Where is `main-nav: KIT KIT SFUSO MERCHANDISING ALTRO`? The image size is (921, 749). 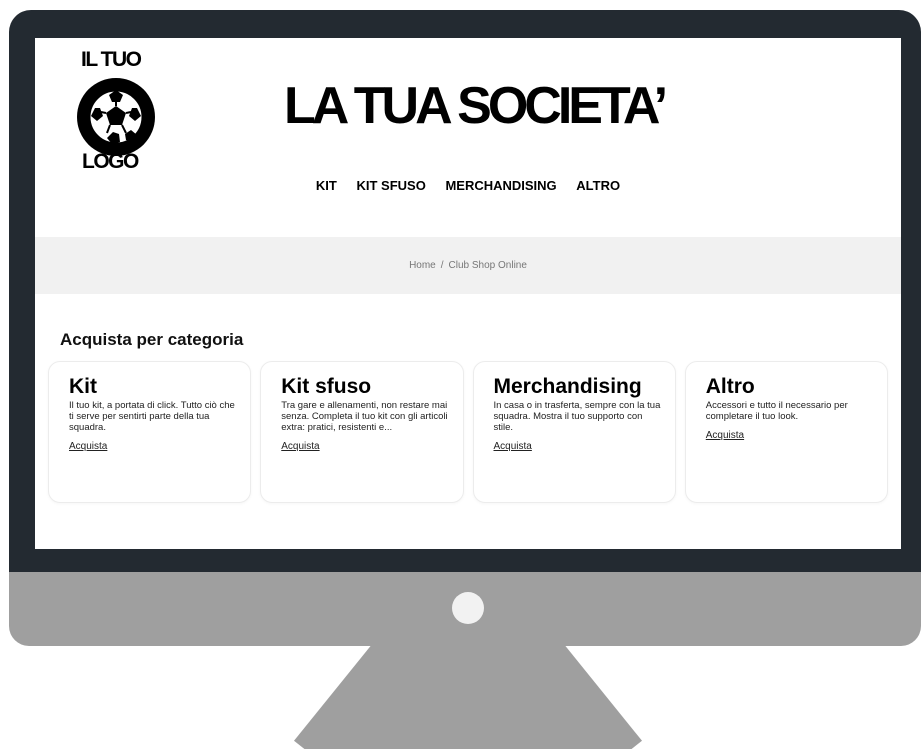
main-nav: KIT KIT SFUSO MERCHANDISING ALTRO is located at coordinates (468, 185).